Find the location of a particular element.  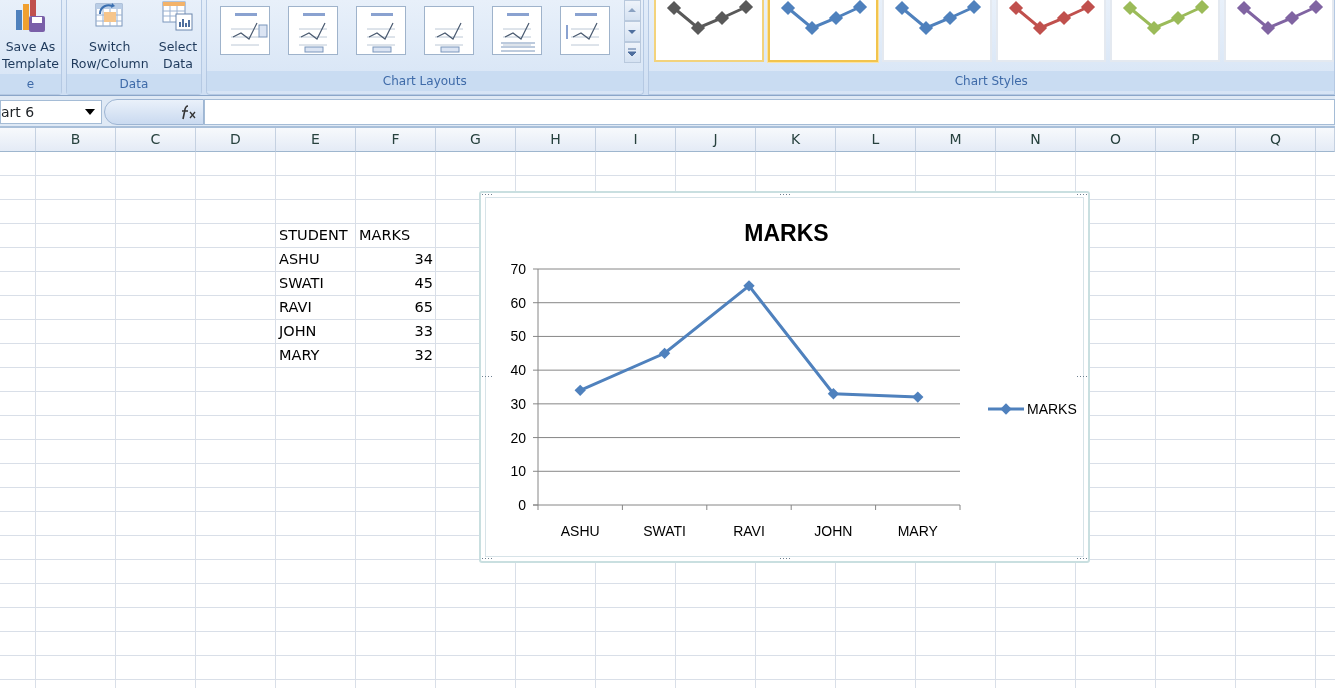

table-cell-text: 34 is located at coordinates (423, 259).